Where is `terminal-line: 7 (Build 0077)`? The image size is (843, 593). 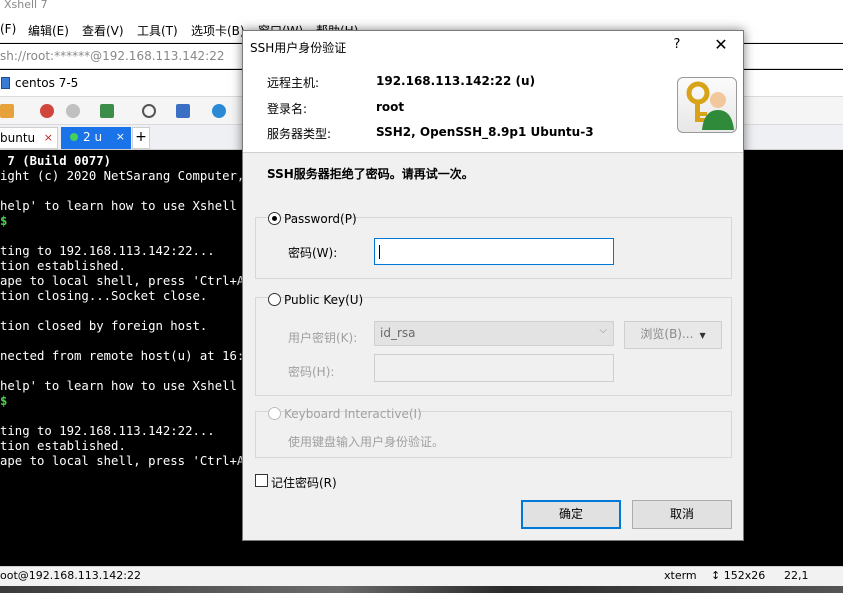 terminal-line: 7 (Build 0077) is located at coordinates (56, 161).